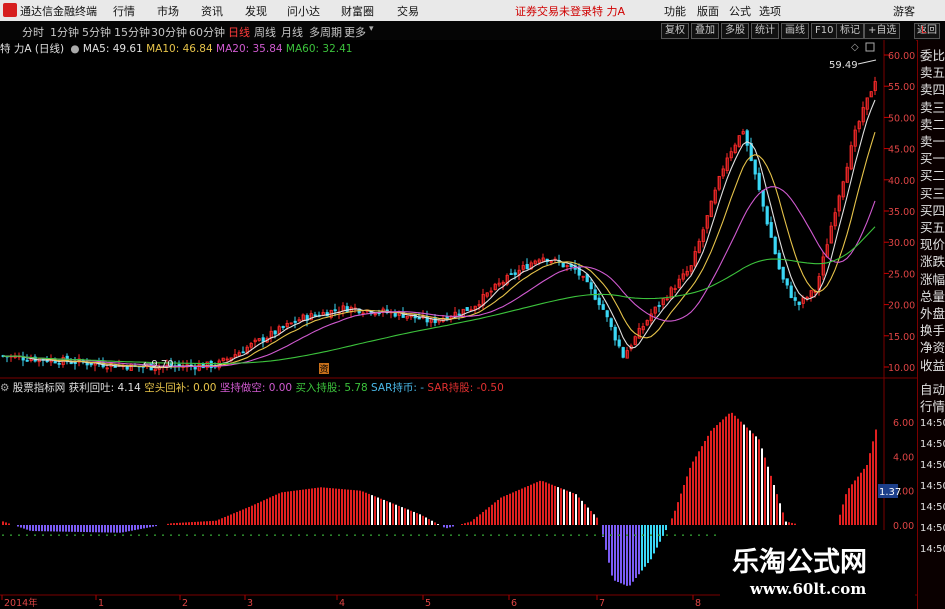 The width and height of the screenshot is (945, 609). What do you see at coordinates (735, 31) in the screenshot?
I see `multi-stock-button: 多股` at bounding box center [735, 31].